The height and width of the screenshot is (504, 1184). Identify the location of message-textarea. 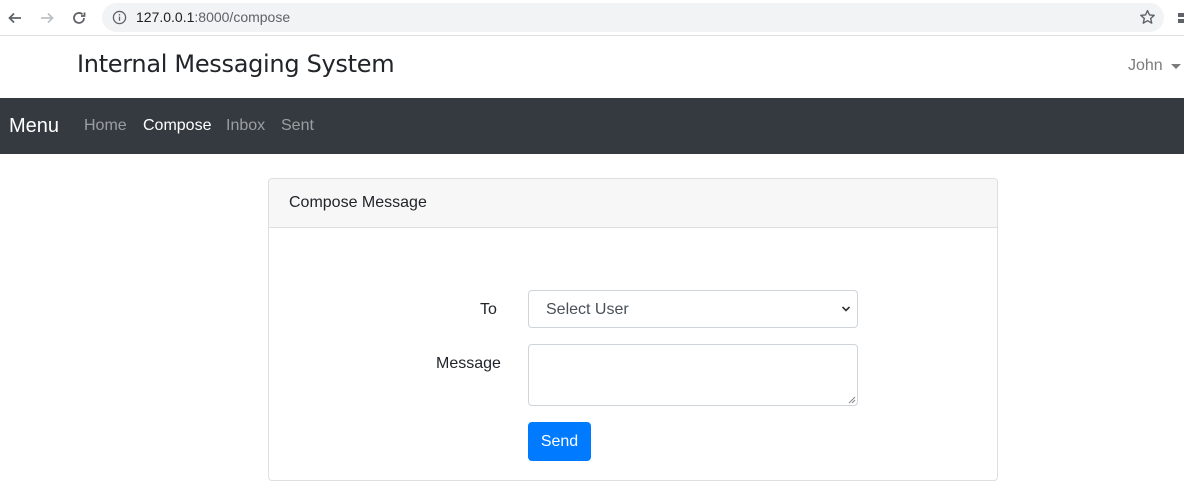
(693, 375).